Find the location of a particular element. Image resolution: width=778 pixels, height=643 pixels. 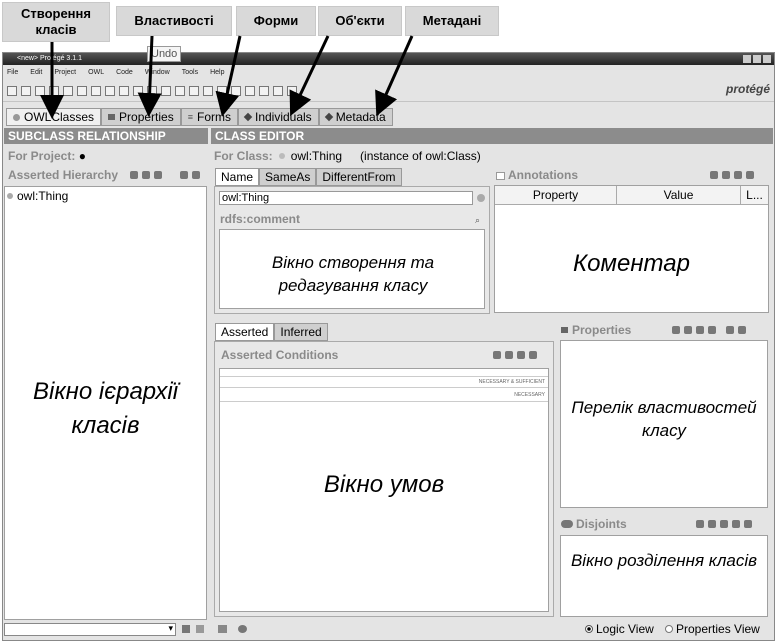

run-icon is located at coordinates (222, 90).